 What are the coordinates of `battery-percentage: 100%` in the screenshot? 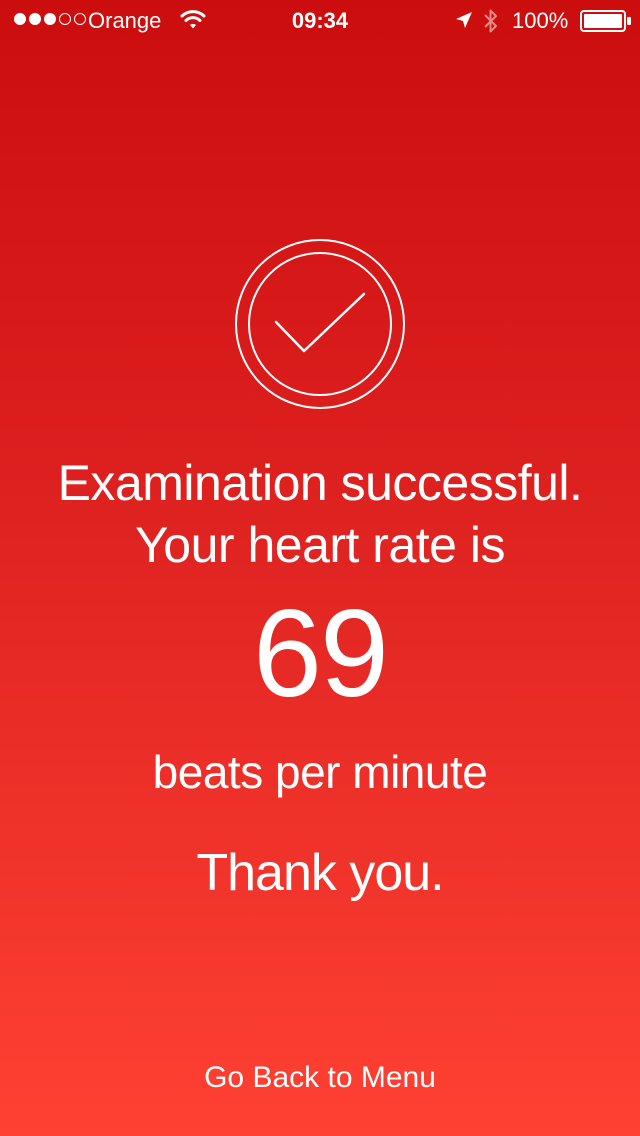 It's located at (540, 20).